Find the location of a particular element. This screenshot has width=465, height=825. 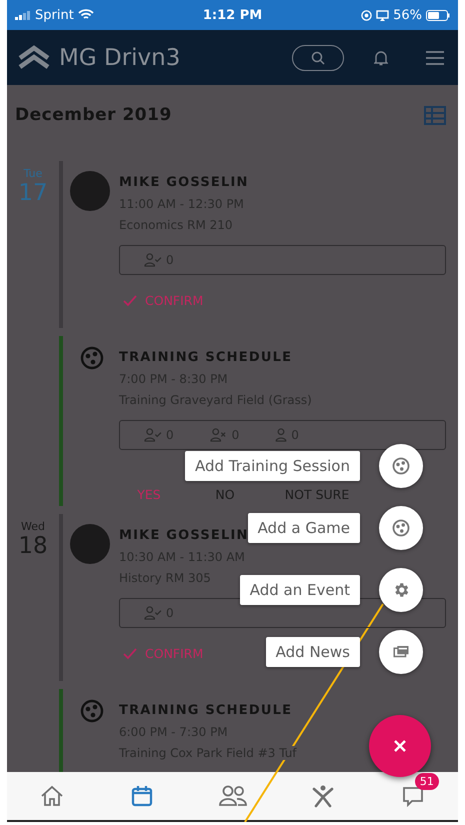

menu-icon is located at coordinates (435, 58).